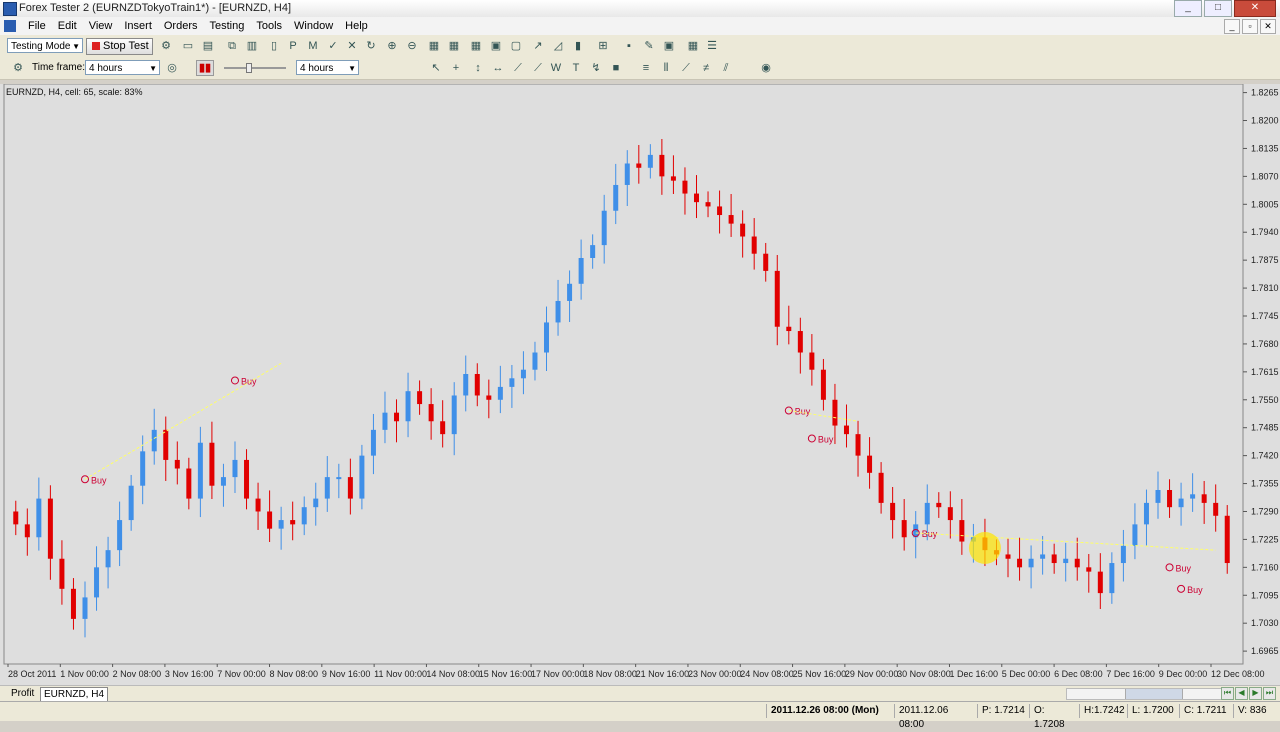 The width and height of the screenshot is (1280, 732). What do you see at coordinates (346, 674) in the screenshot?
I see `x-tick-label: 9 Nov 16:00` at bounding box center [346, 674].